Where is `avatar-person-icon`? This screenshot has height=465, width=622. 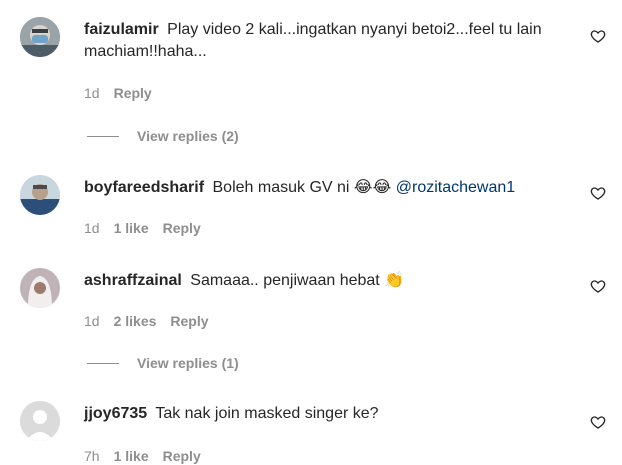
avatar-person-icon is located at coordinates (40, 195).